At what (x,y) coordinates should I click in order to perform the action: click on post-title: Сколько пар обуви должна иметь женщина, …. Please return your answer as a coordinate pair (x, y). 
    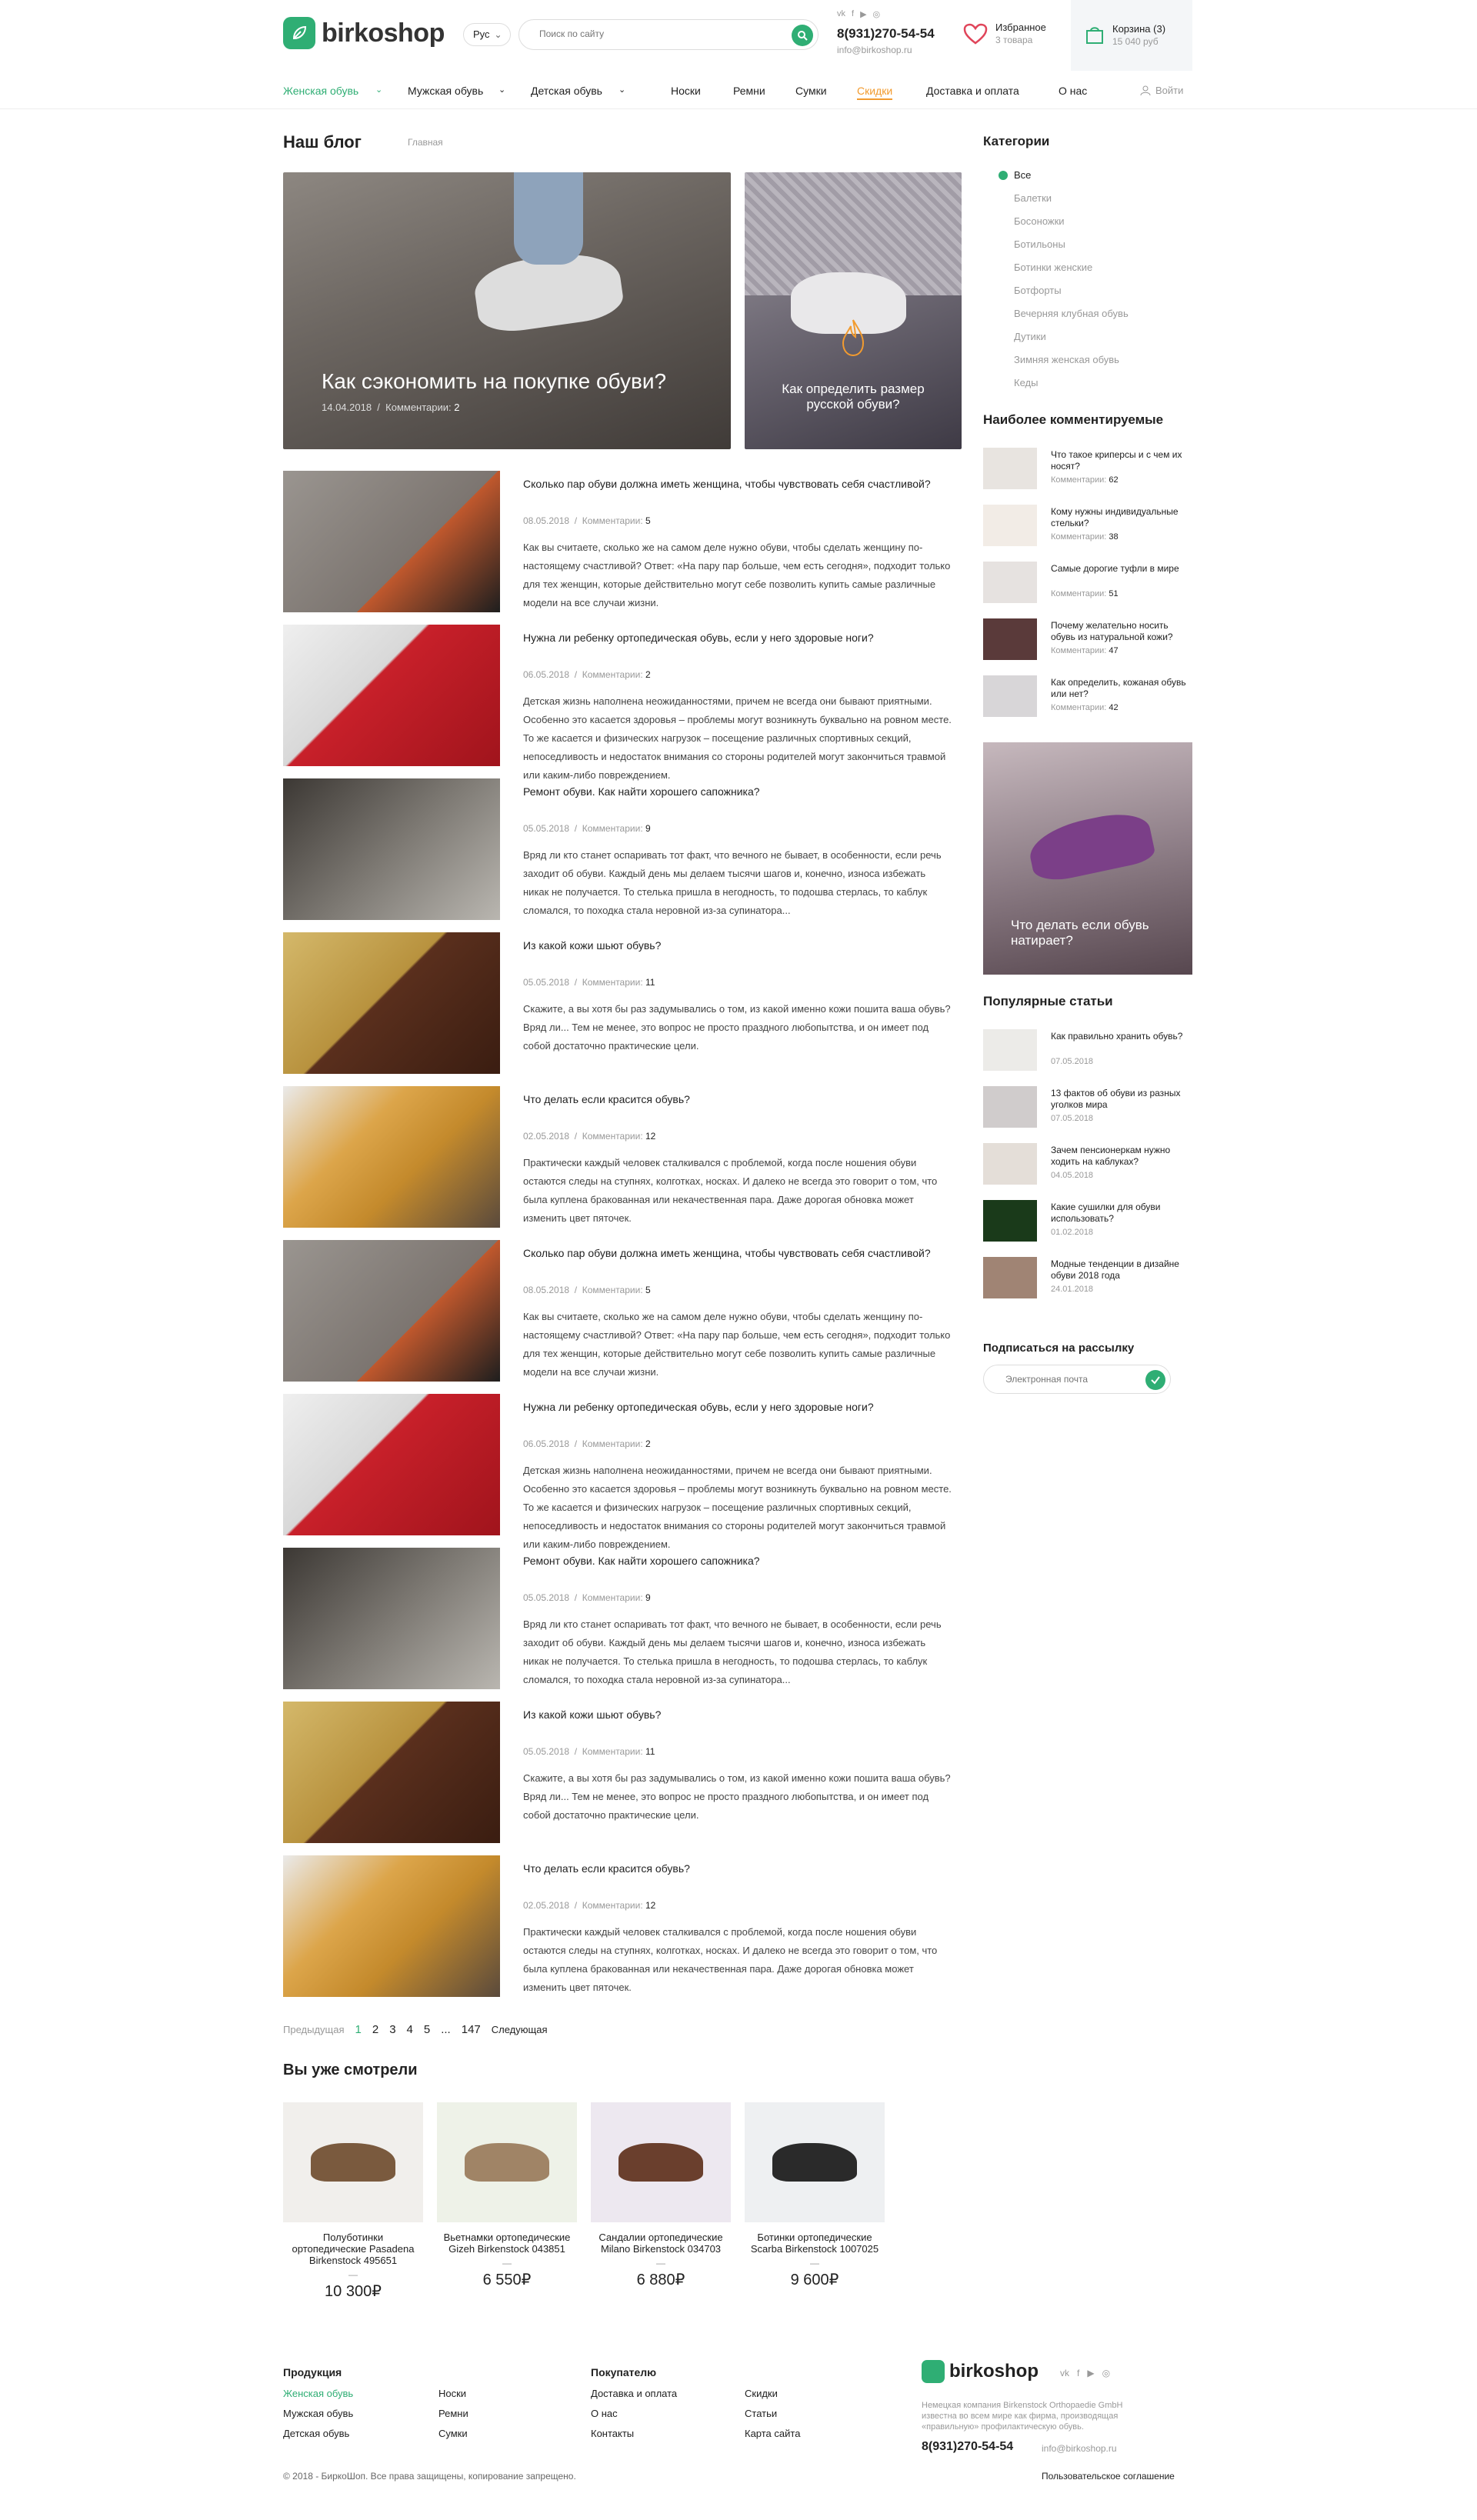
    Looking at the image, I should click on (738, 485).